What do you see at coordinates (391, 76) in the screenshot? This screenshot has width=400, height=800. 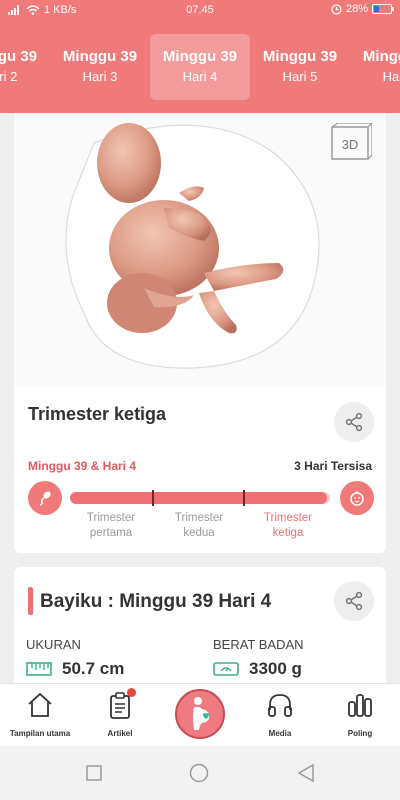 I see `day-tab-day: Hari 6` at bounding box center [391, 76].